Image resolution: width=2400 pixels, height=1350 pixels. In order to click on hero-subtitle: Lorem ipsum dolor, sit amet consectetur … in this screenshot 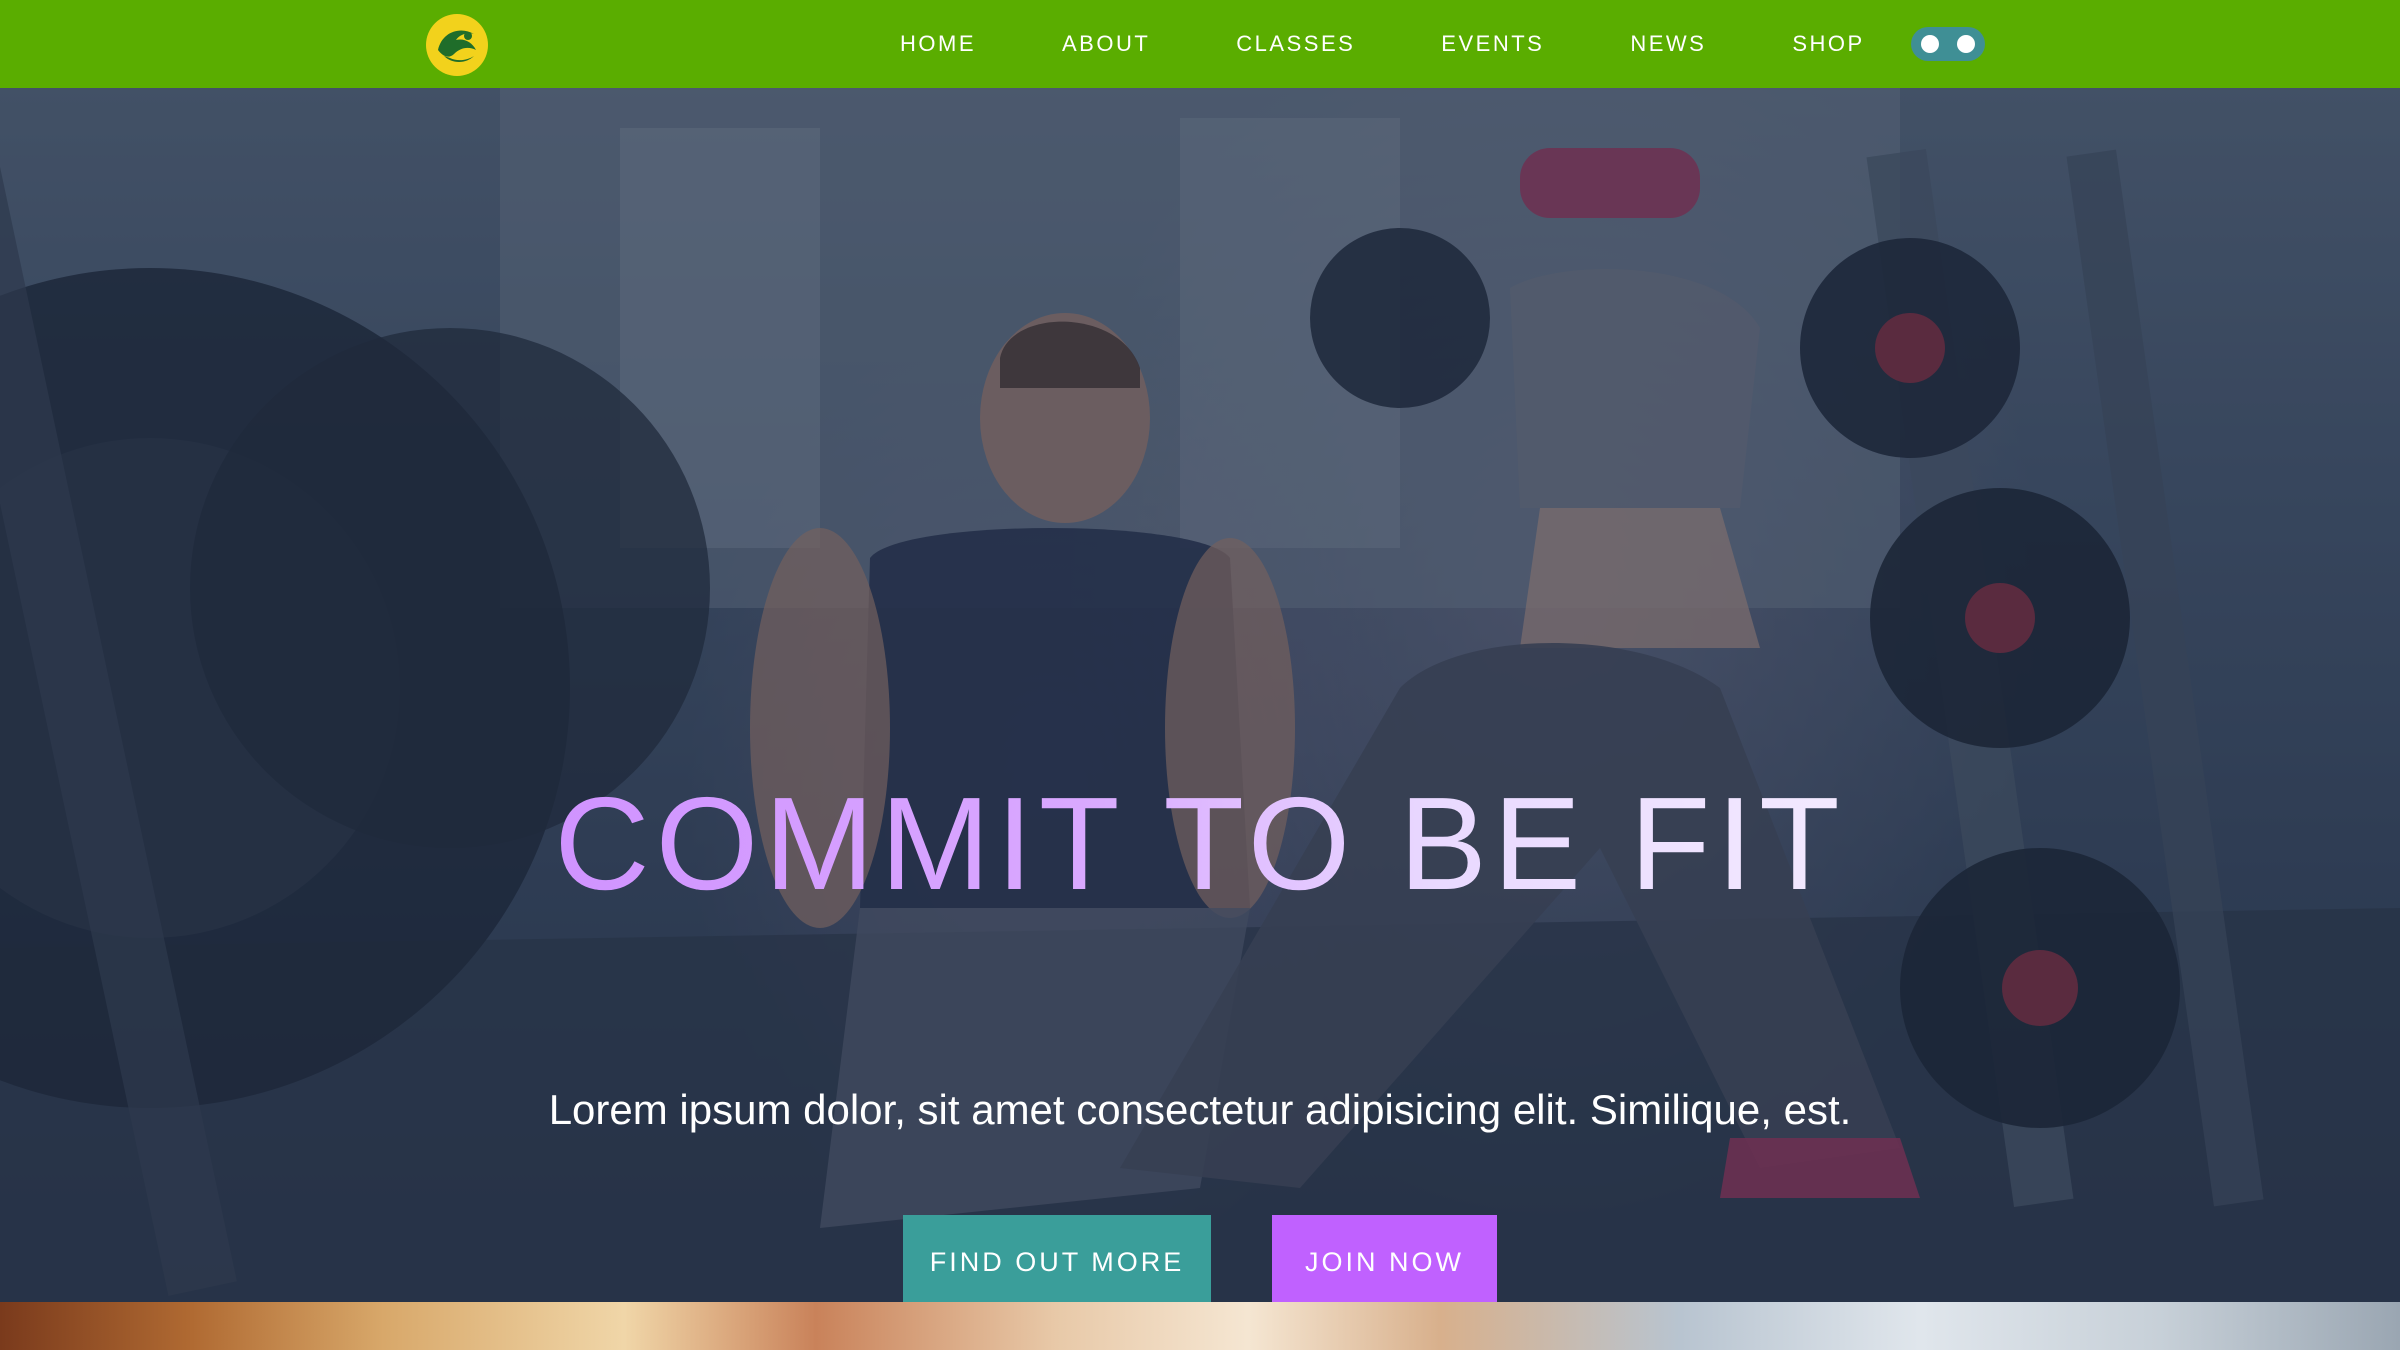, I will do `click(1200, 1109)`.